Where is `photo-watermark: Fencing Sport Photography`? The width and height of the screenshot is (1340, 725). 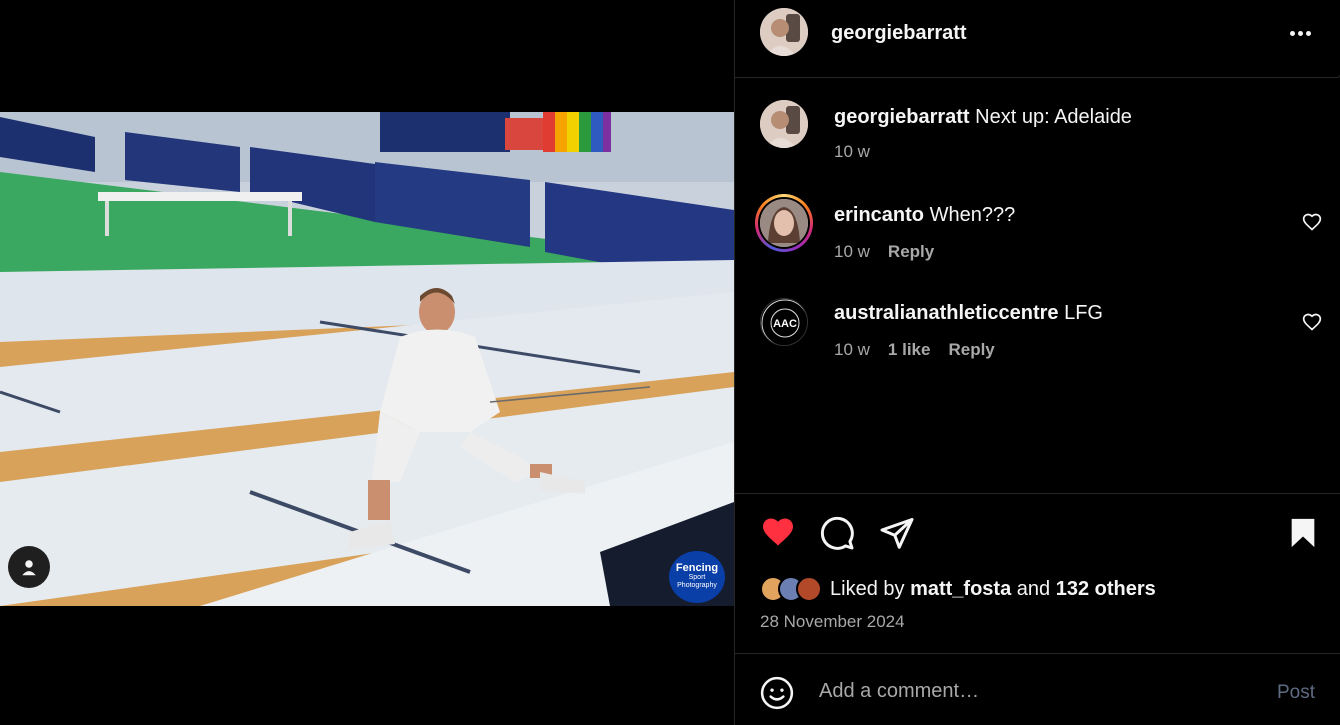
photo-watermark: Fencing Sport Photography is located at coordinates (697, 577).